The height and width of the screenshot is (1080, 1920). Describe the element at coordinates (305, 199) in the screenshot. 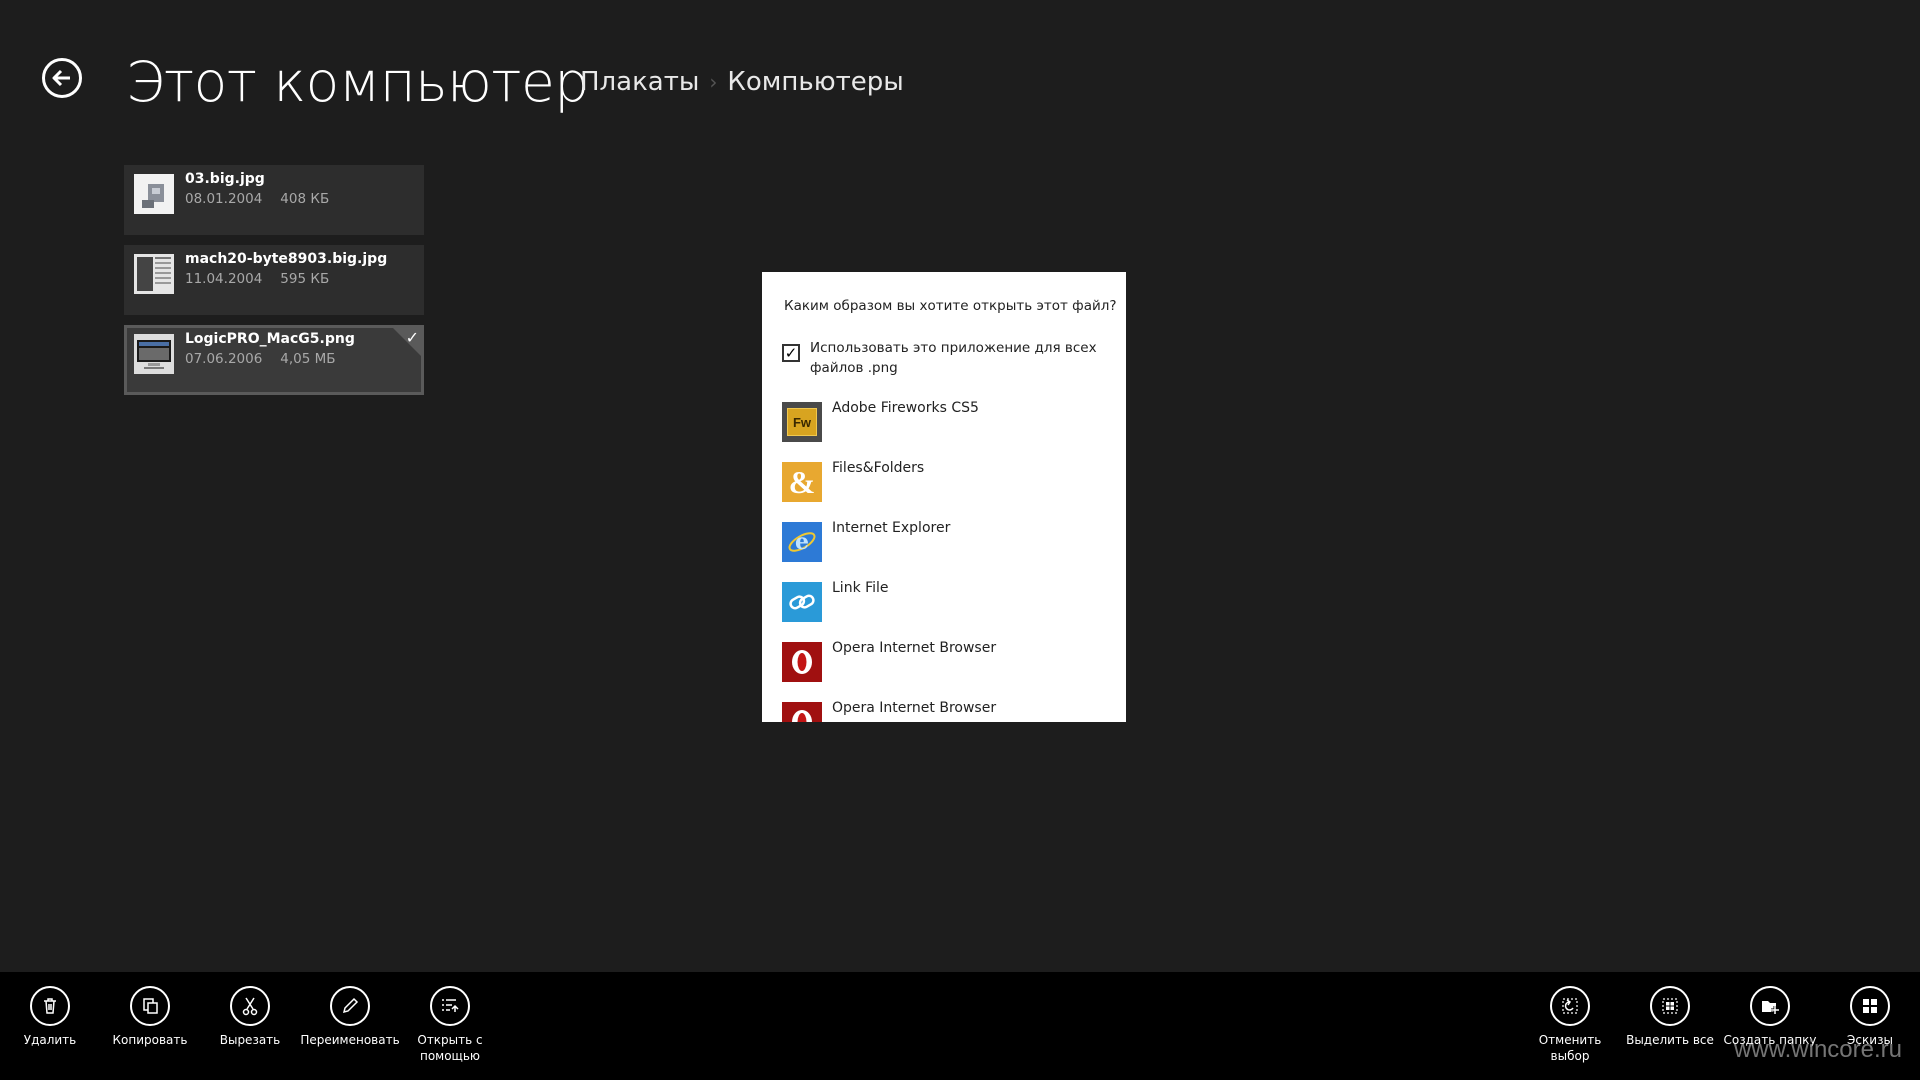

I see `file-size: 408 КБ` at that location.